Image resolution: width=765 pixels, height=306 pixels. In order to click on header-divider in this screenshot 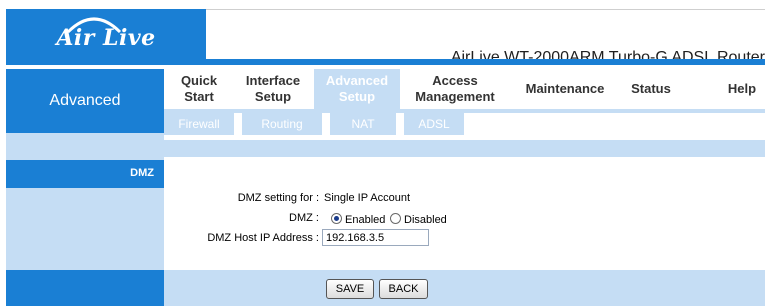, I will do `click(385, 62)`.